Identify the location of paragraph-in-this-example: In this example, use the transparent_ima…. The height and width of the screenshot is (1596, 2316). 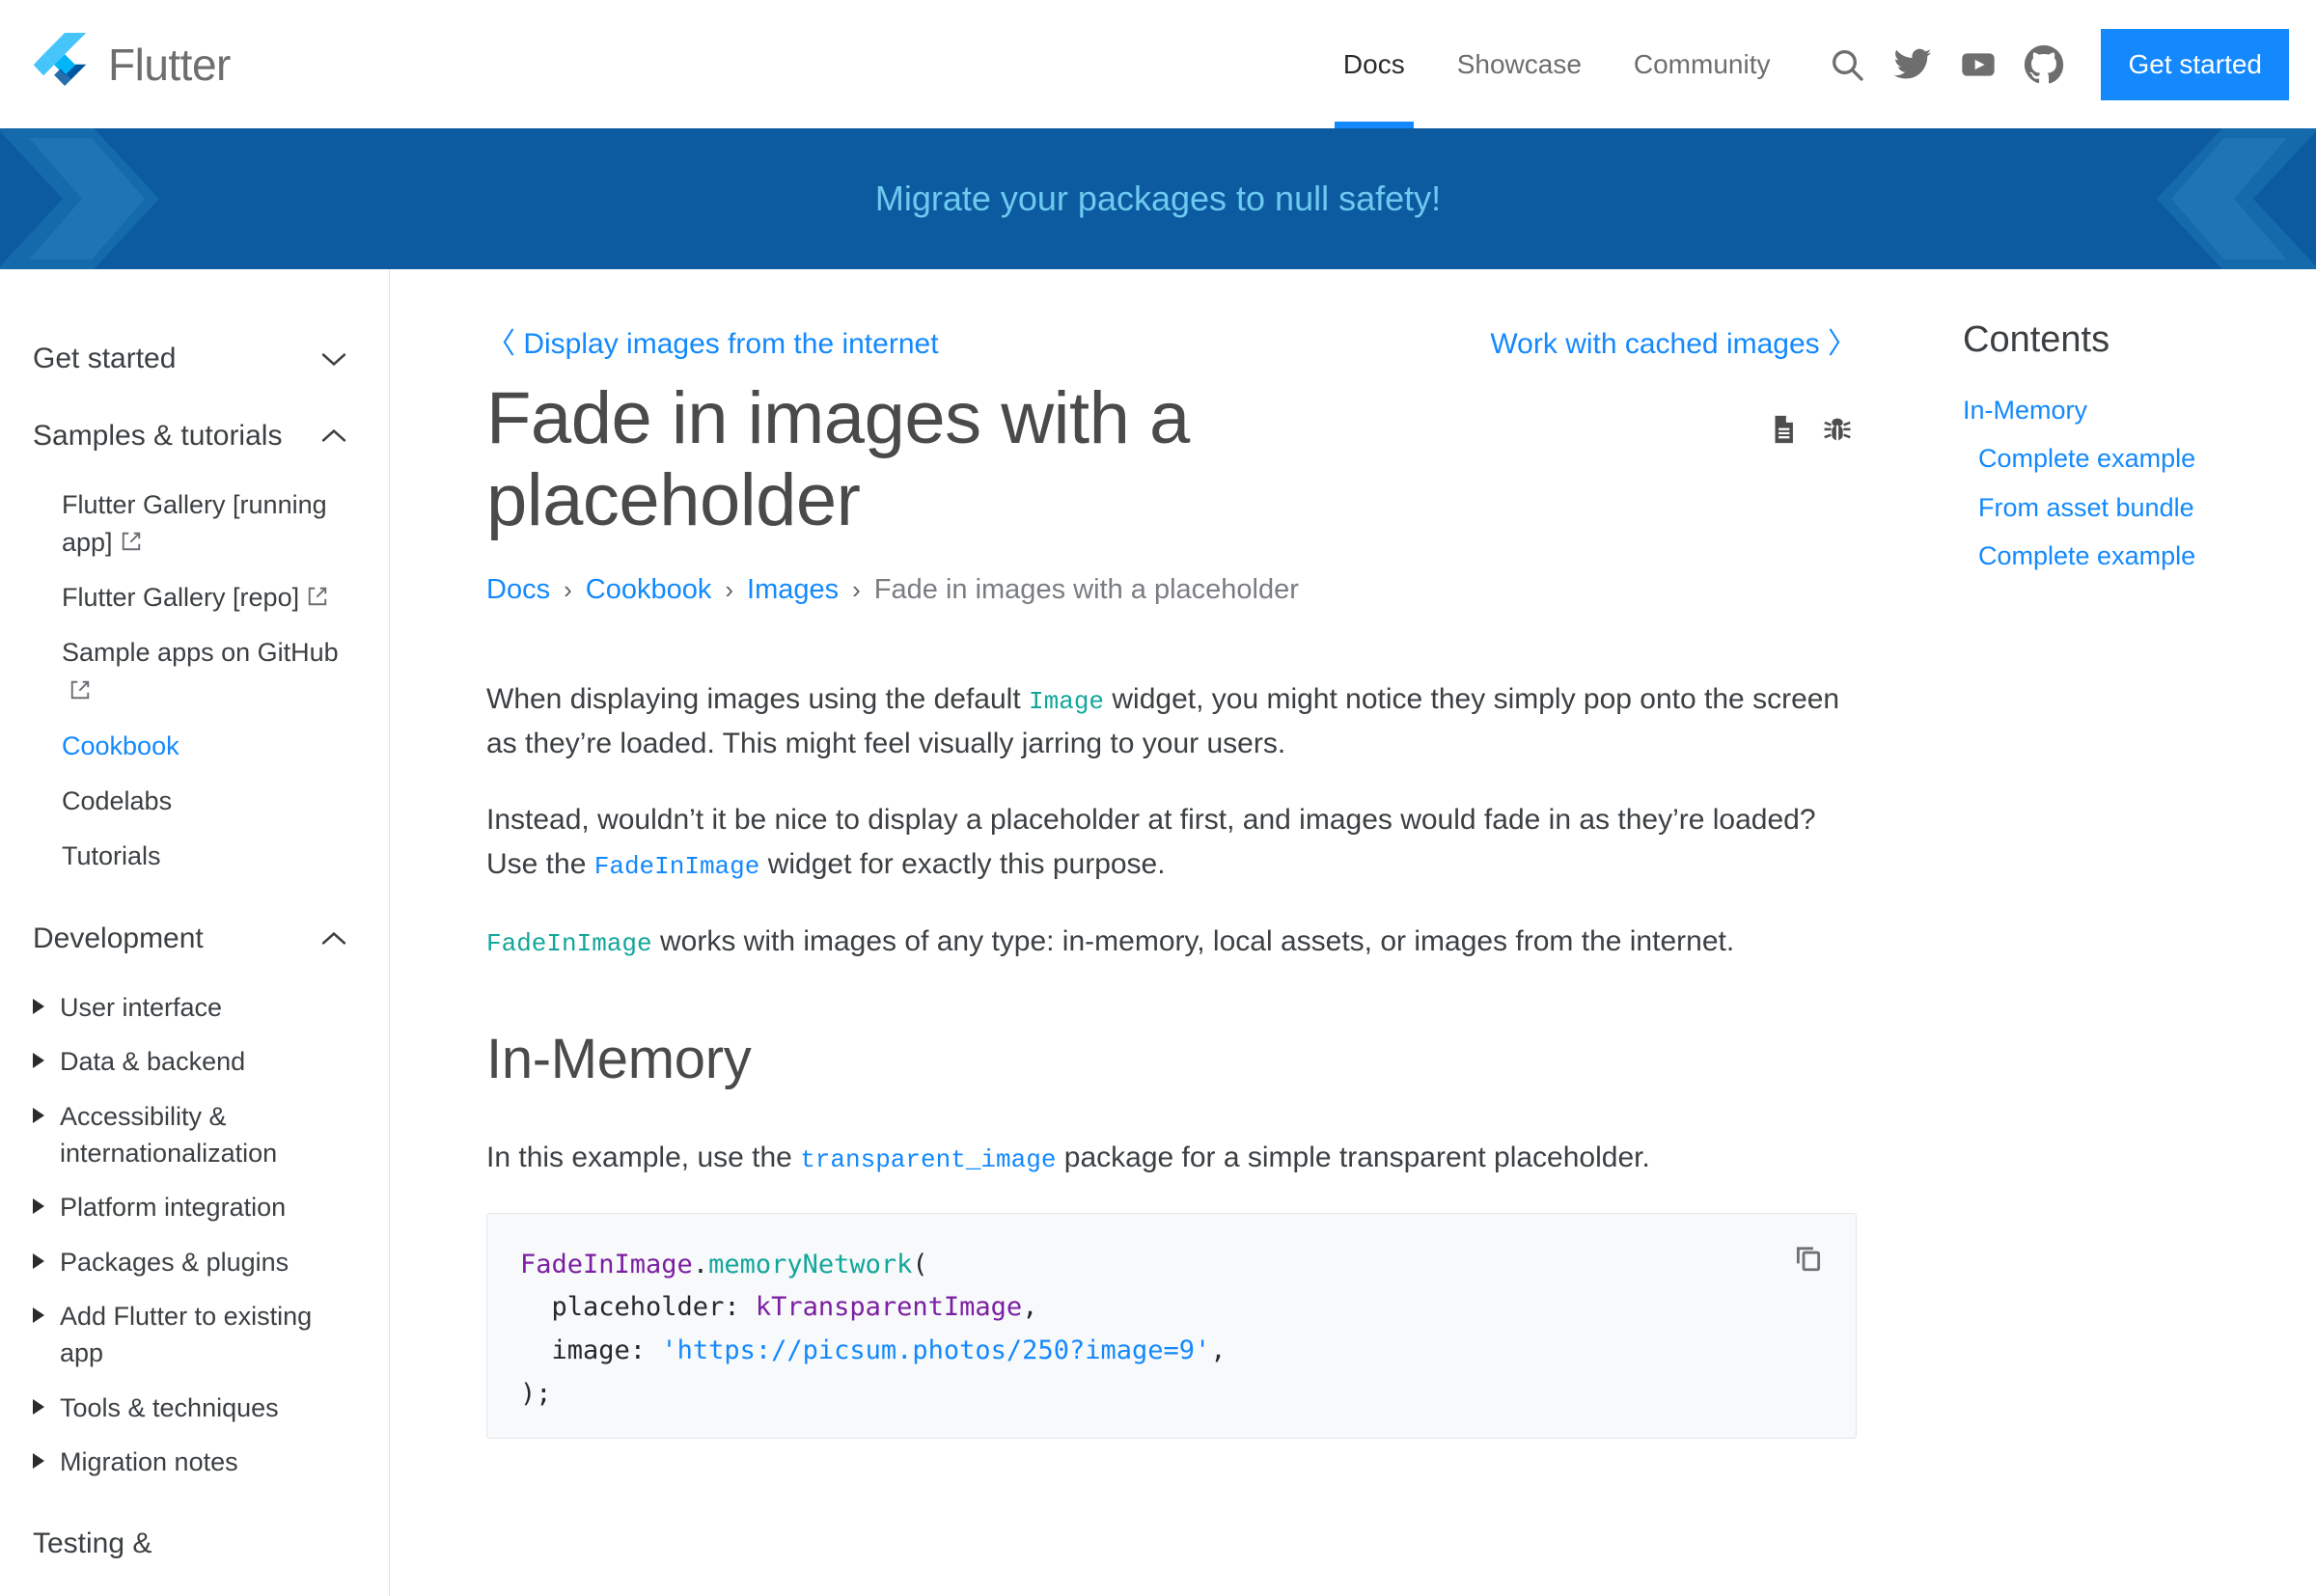
(1171, 1158).